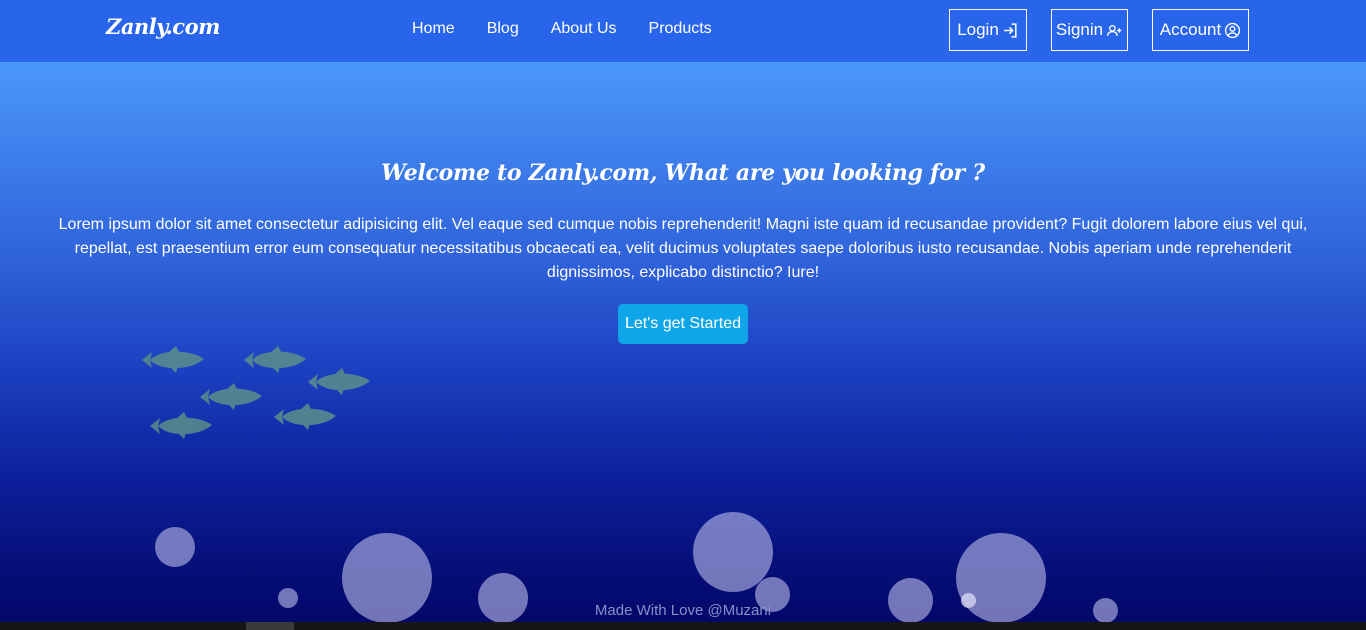  What do you see at coordinates (433, 29) in the screenshot?
I see `nav-link-home: Home` at bounding box center [433, 29].